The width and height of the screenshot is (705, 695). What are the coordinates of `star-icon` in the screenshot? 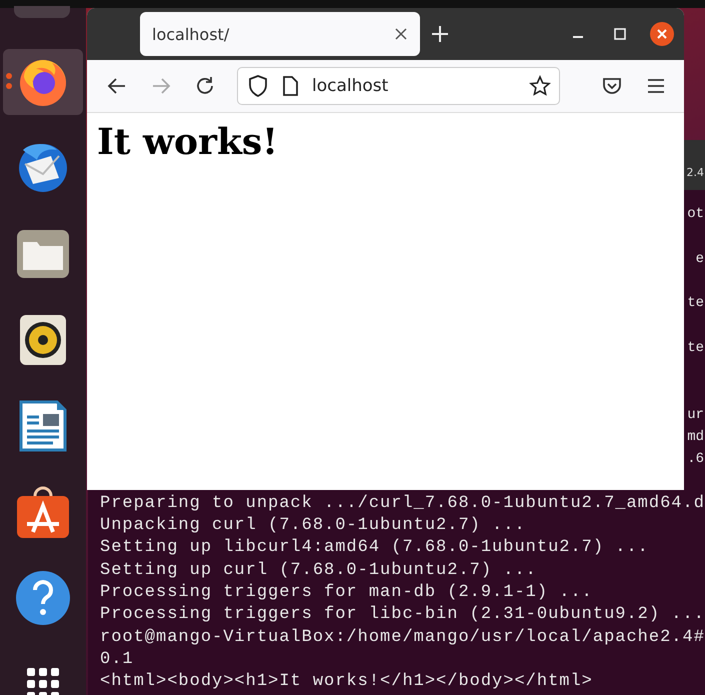 It's located at (540, 86).